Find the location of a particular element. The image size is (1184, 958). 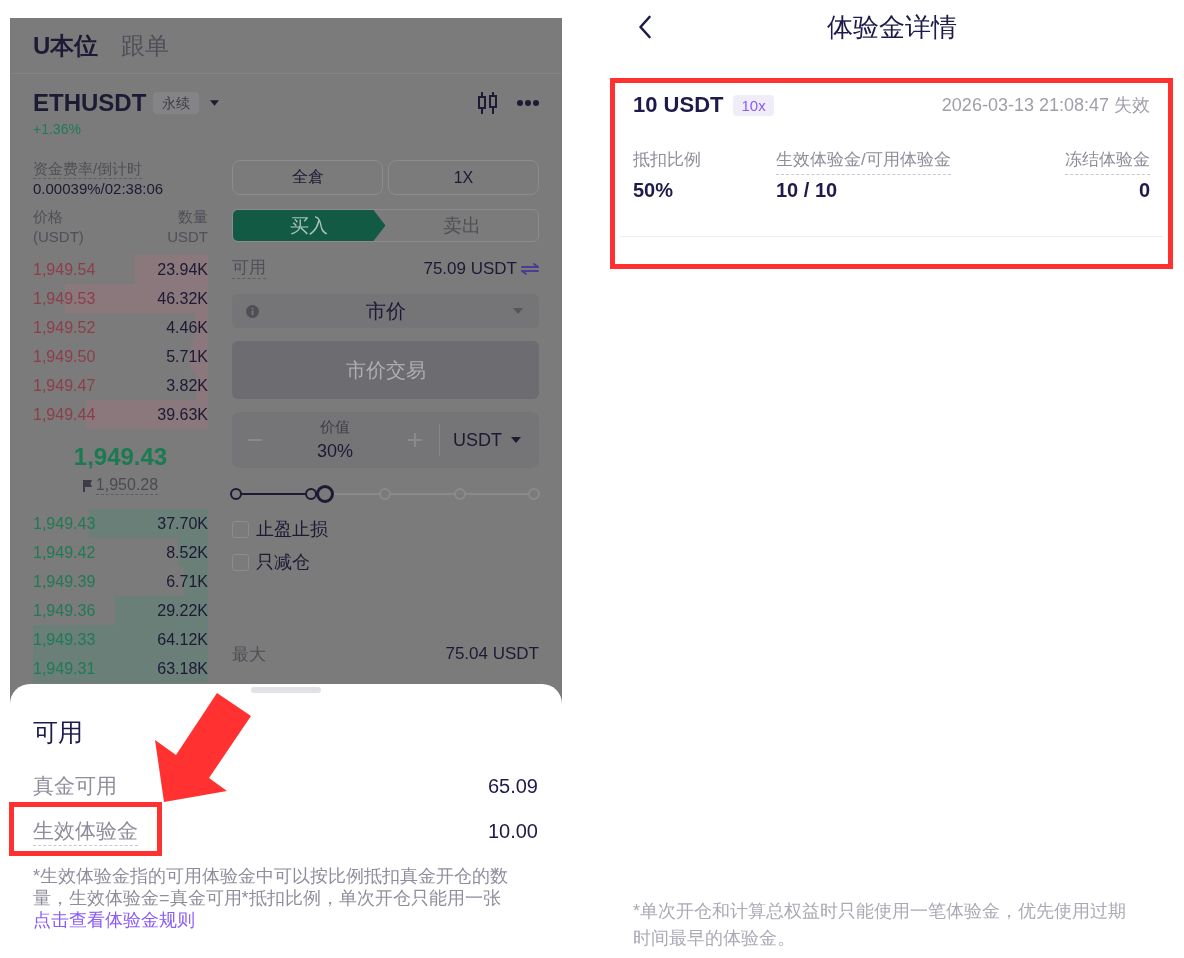

sheet-title: 可用 is located at coordinates (58, 732).